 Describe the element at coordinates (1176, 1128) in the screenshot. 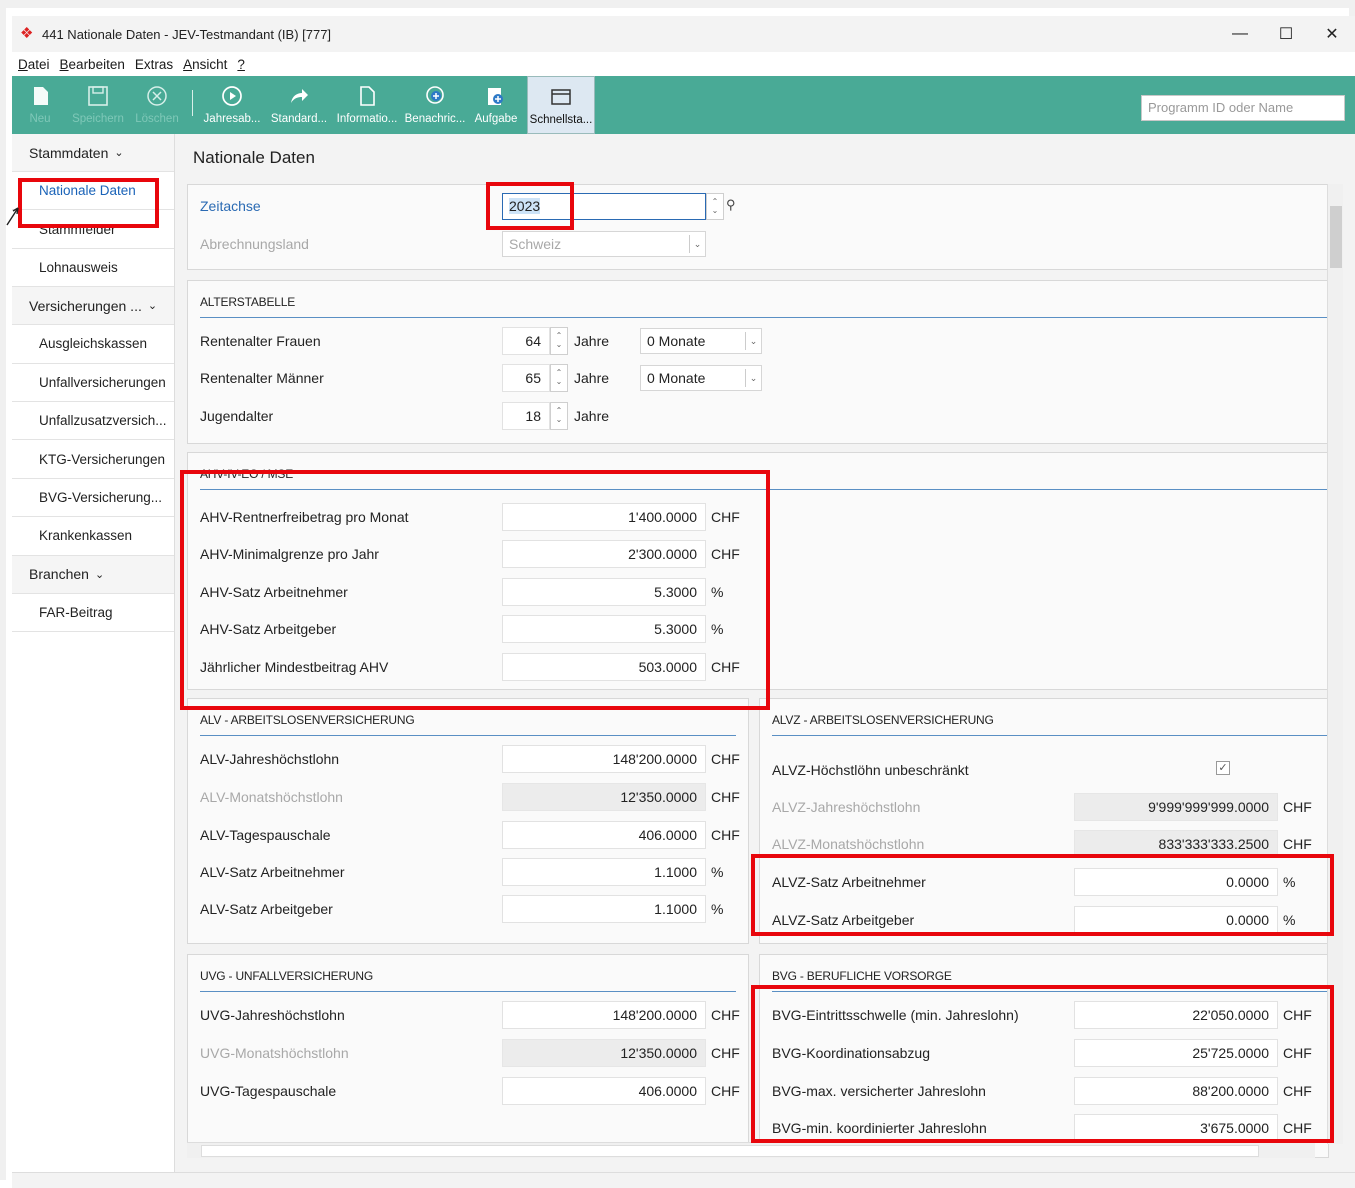

I see `bvg-min-koordinierter-input: 3'675.0000` at that location.